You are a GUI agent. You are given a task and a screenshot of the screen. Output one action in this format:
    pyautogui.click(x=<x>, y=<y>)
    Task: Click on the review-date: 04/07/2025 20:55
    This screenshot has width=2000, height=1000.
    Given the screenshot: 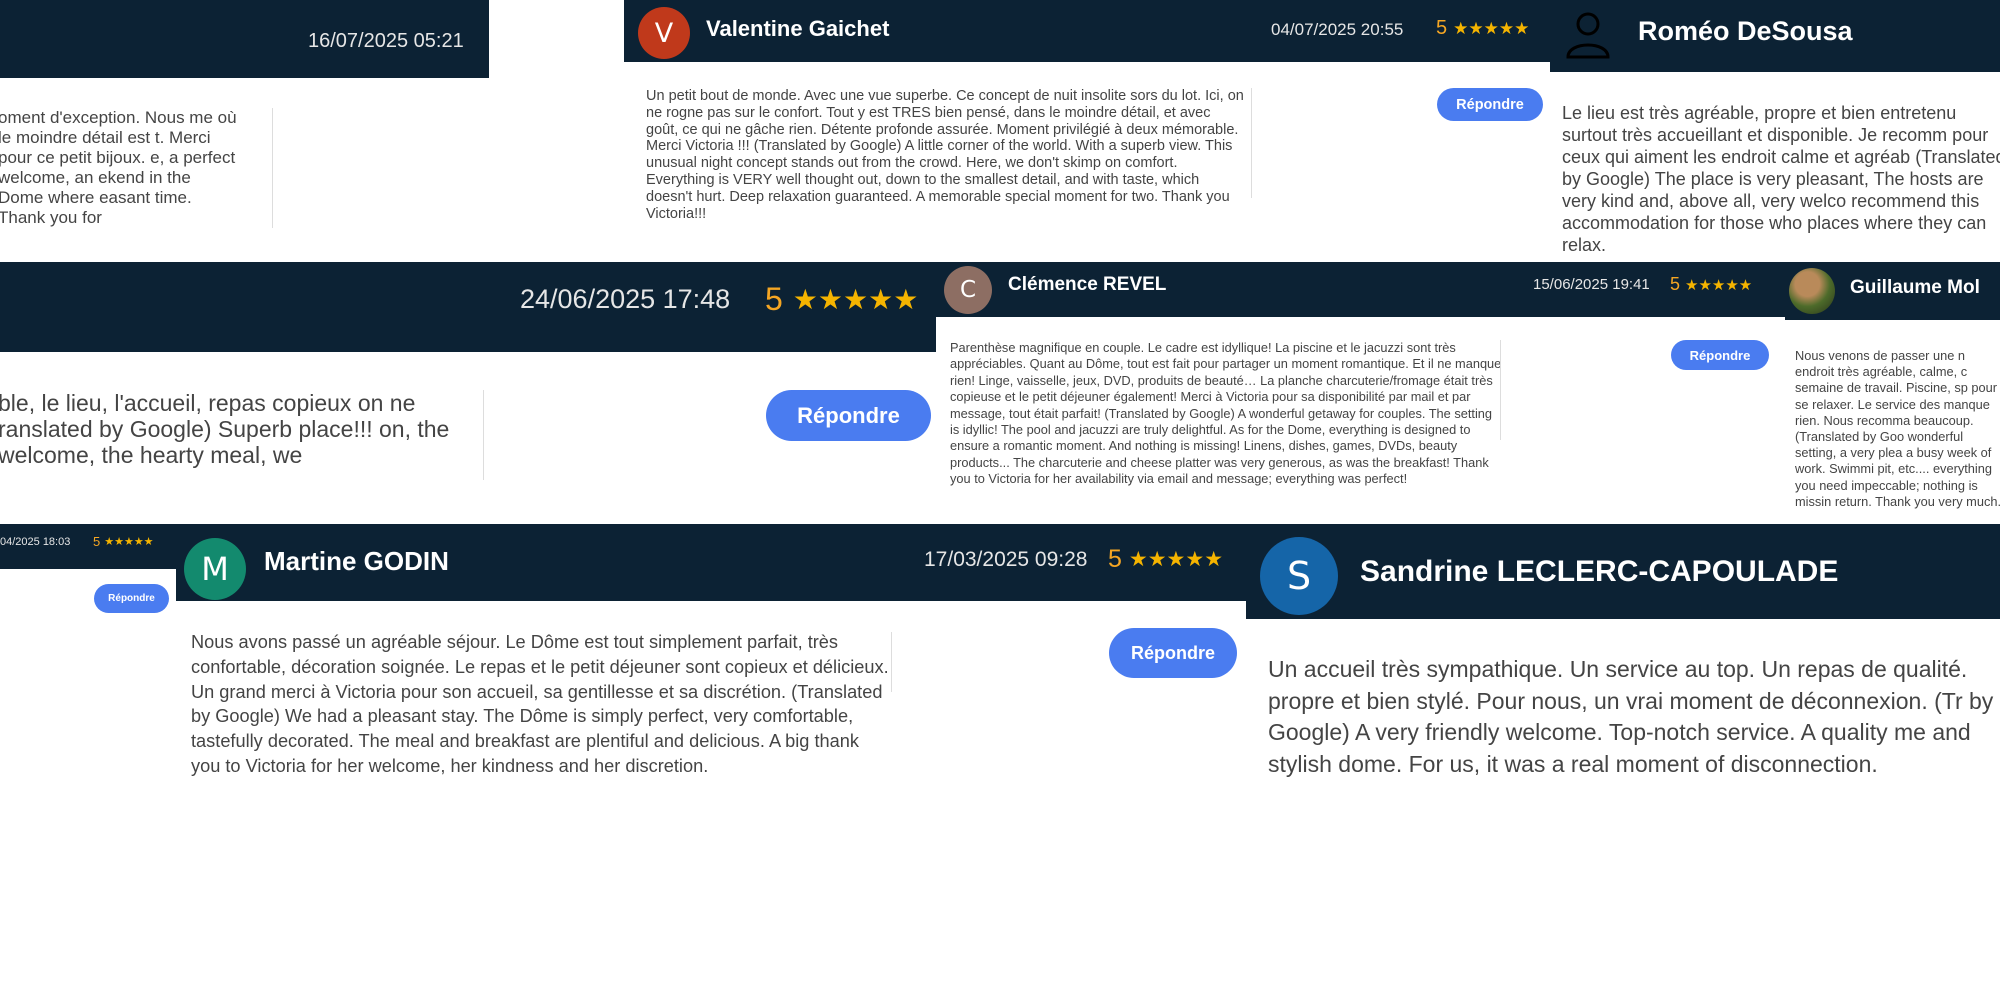 What is the action you would take?
    pyautogui.click(x=1337, y=29)
    